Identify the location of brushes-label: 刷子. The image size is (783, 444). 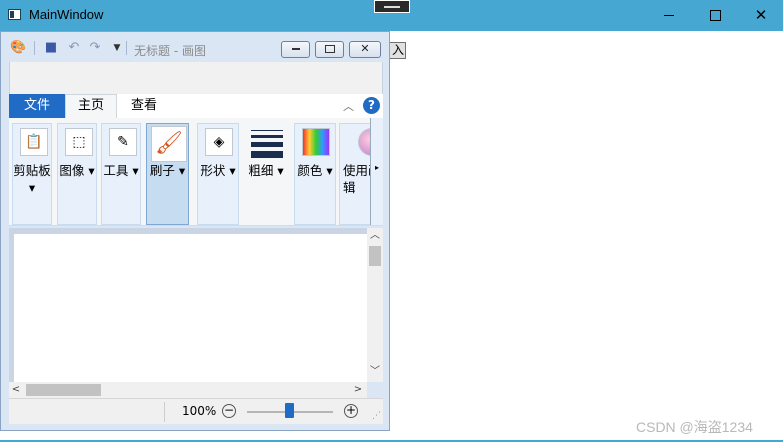
(162, 170).